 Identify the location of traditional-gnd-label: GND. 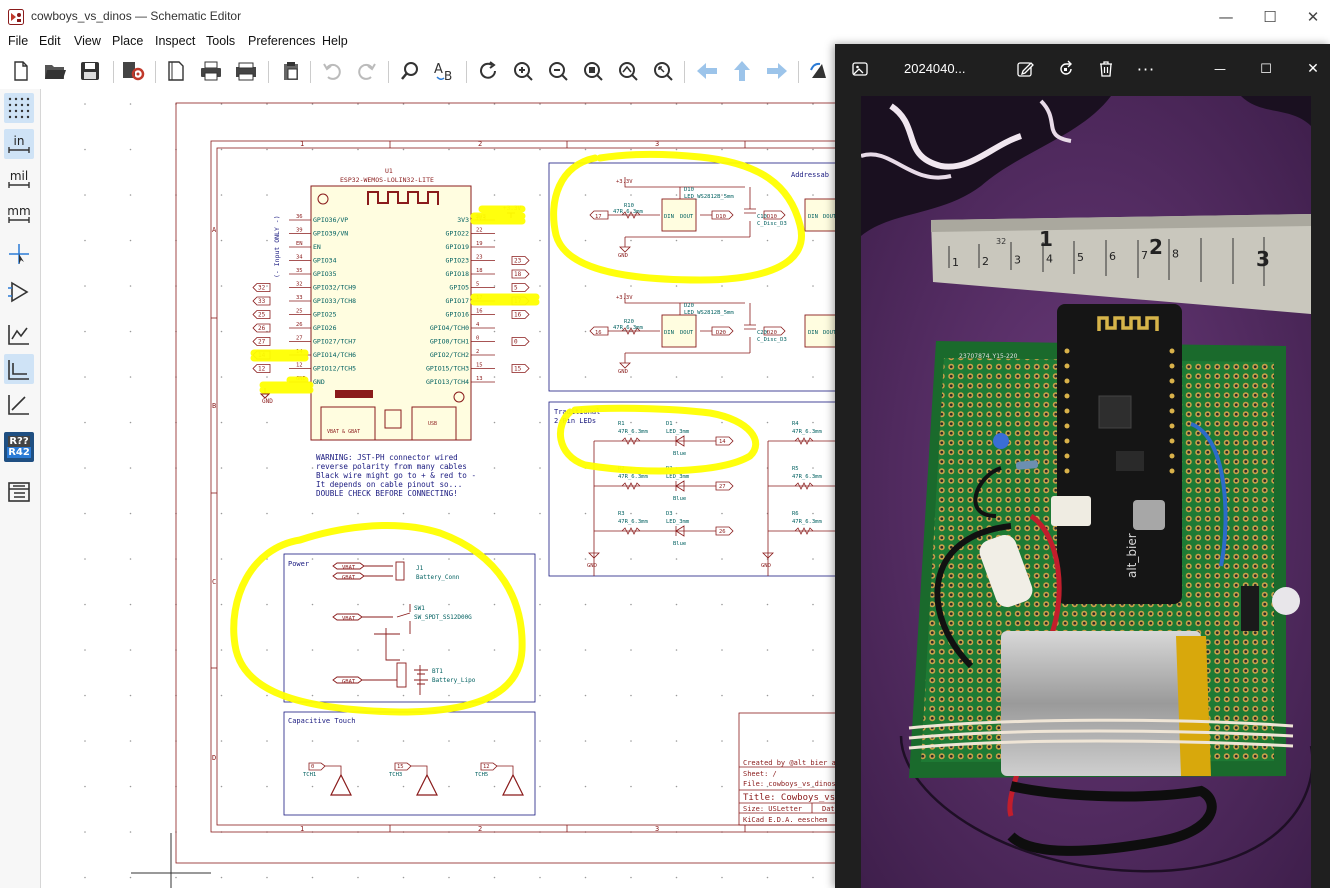
(592, 566).